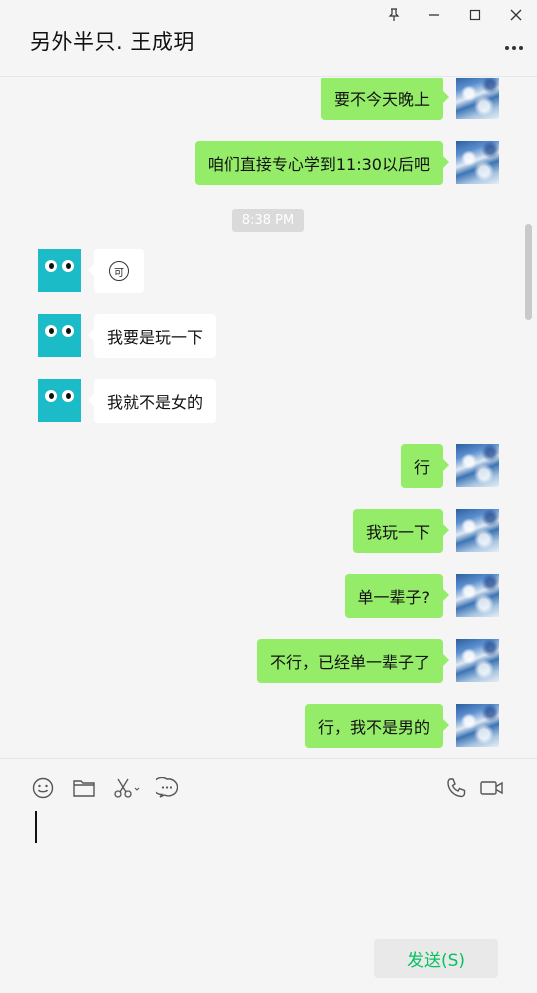 Image resolution: width=537 pixels, height=993 pixels. Describe the element at coordinates (167, 788) in the screenshot. I see `chat-history-icon` at that location.